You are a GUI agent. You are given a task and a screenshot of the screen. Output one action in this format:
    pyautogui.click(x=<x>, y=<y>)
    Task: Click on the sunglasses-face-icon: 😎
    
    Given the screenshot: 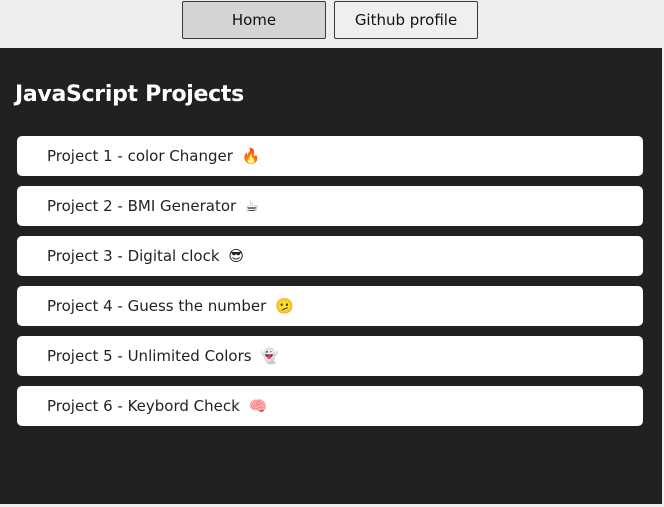 What is the action you would take?
    pyautogui.click(x=236, y=256)
    